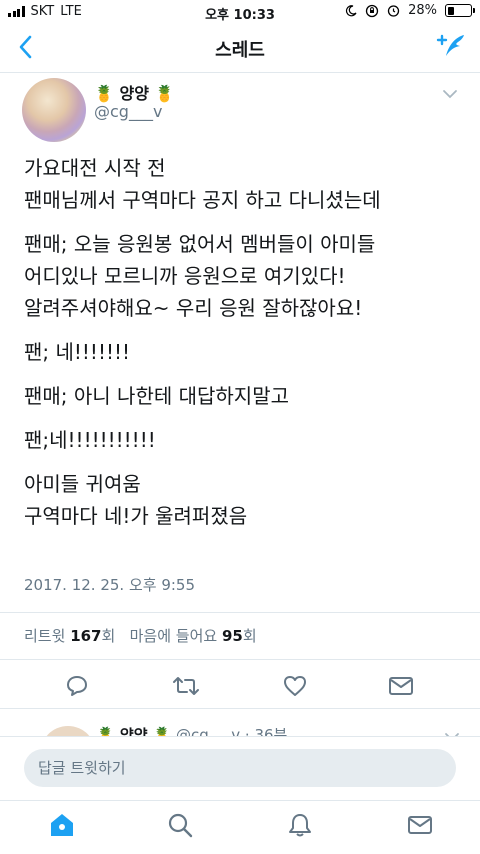 The image size is (480, 854). I want to click on stats-row: 리트윗 167회 마음에 들어요 95회, so click(140, 635).